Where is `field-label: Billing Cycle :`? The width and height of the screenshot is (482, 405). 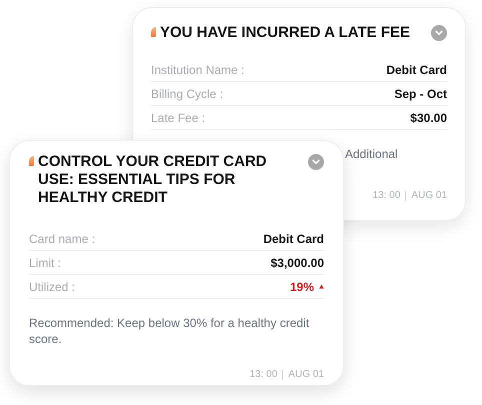 field-label: Billing Cycle : is located at coordinates (187, 94).